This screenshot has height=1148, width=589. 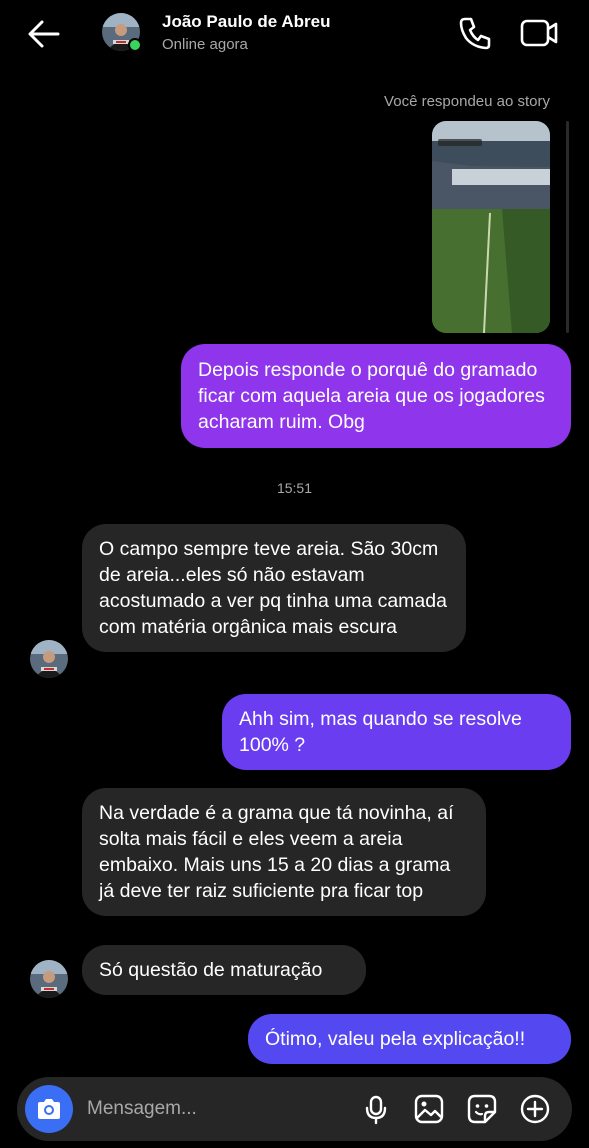 What do you see at coordinates (44, 34) in the screenshot?
I see `back-arrow-icon` at bounding box center [44, 34].